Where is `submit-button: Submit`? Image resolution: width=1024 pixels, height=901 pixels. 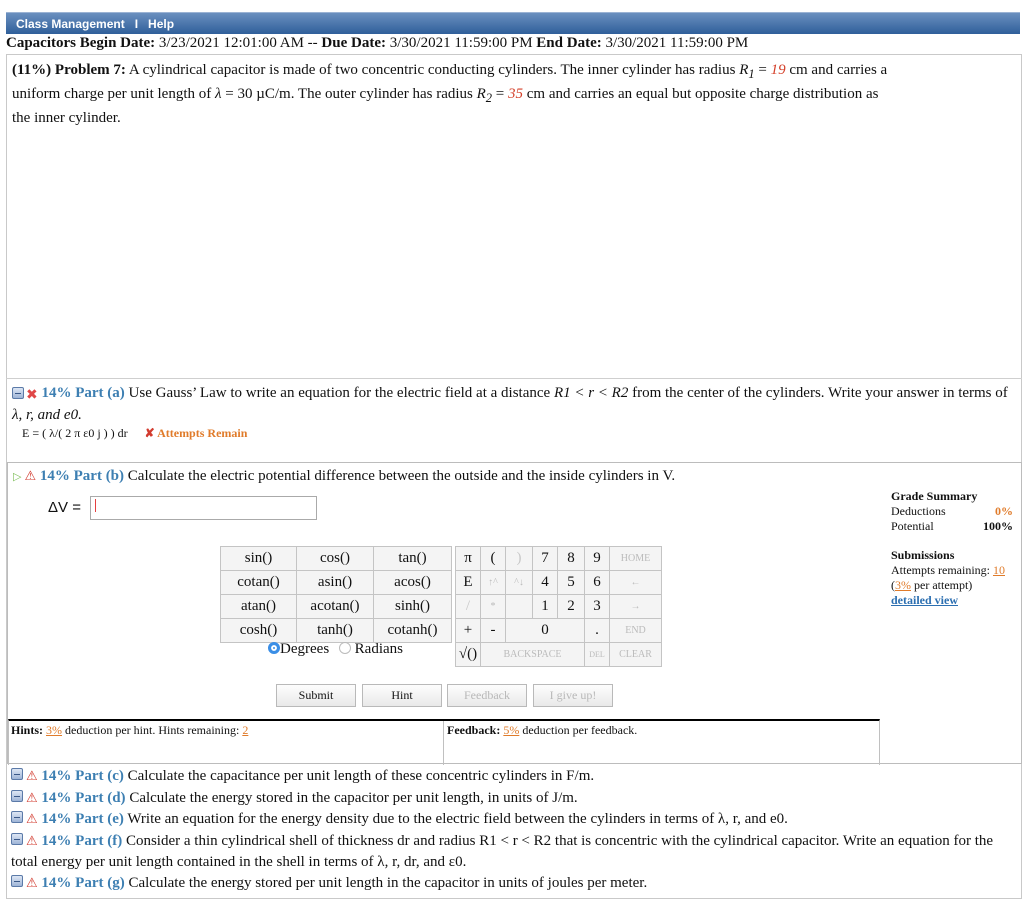
submit-button: Submit is located at coordinates (316, 695).